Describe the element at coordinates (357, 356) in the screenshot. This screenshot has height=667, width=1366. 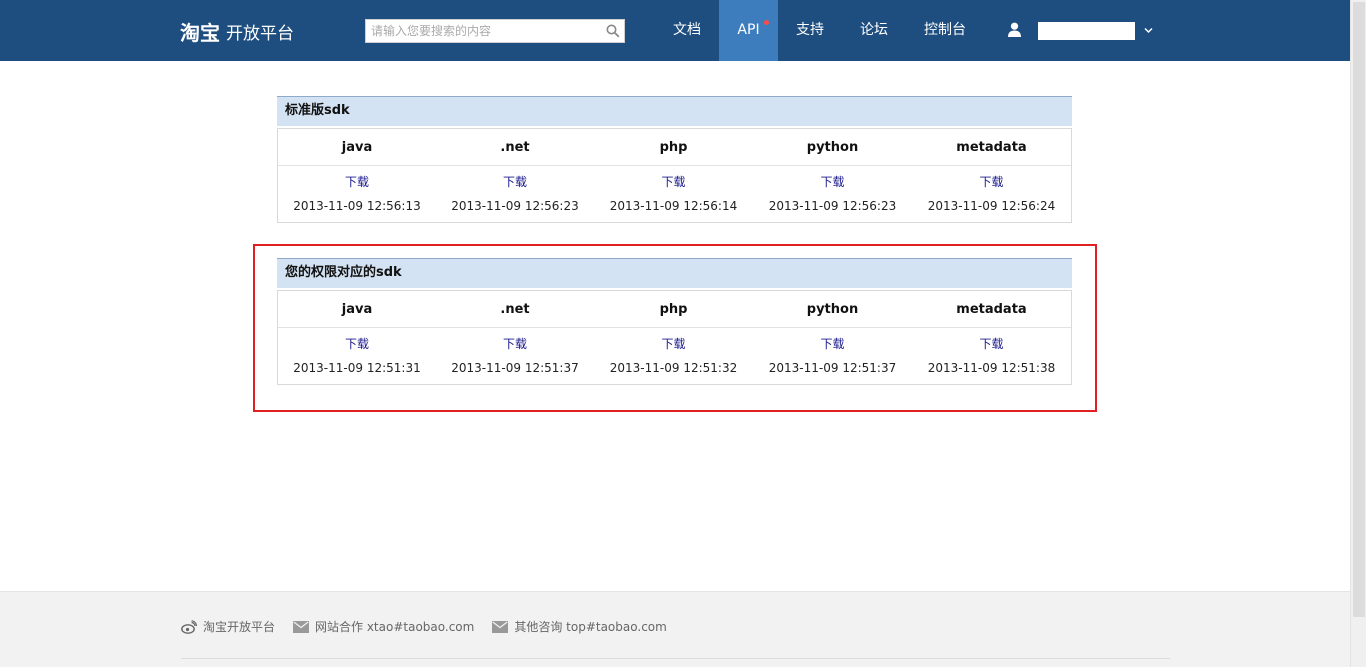
I see `cell-java: 下载 2013-11-09 12:51:31` at that location.